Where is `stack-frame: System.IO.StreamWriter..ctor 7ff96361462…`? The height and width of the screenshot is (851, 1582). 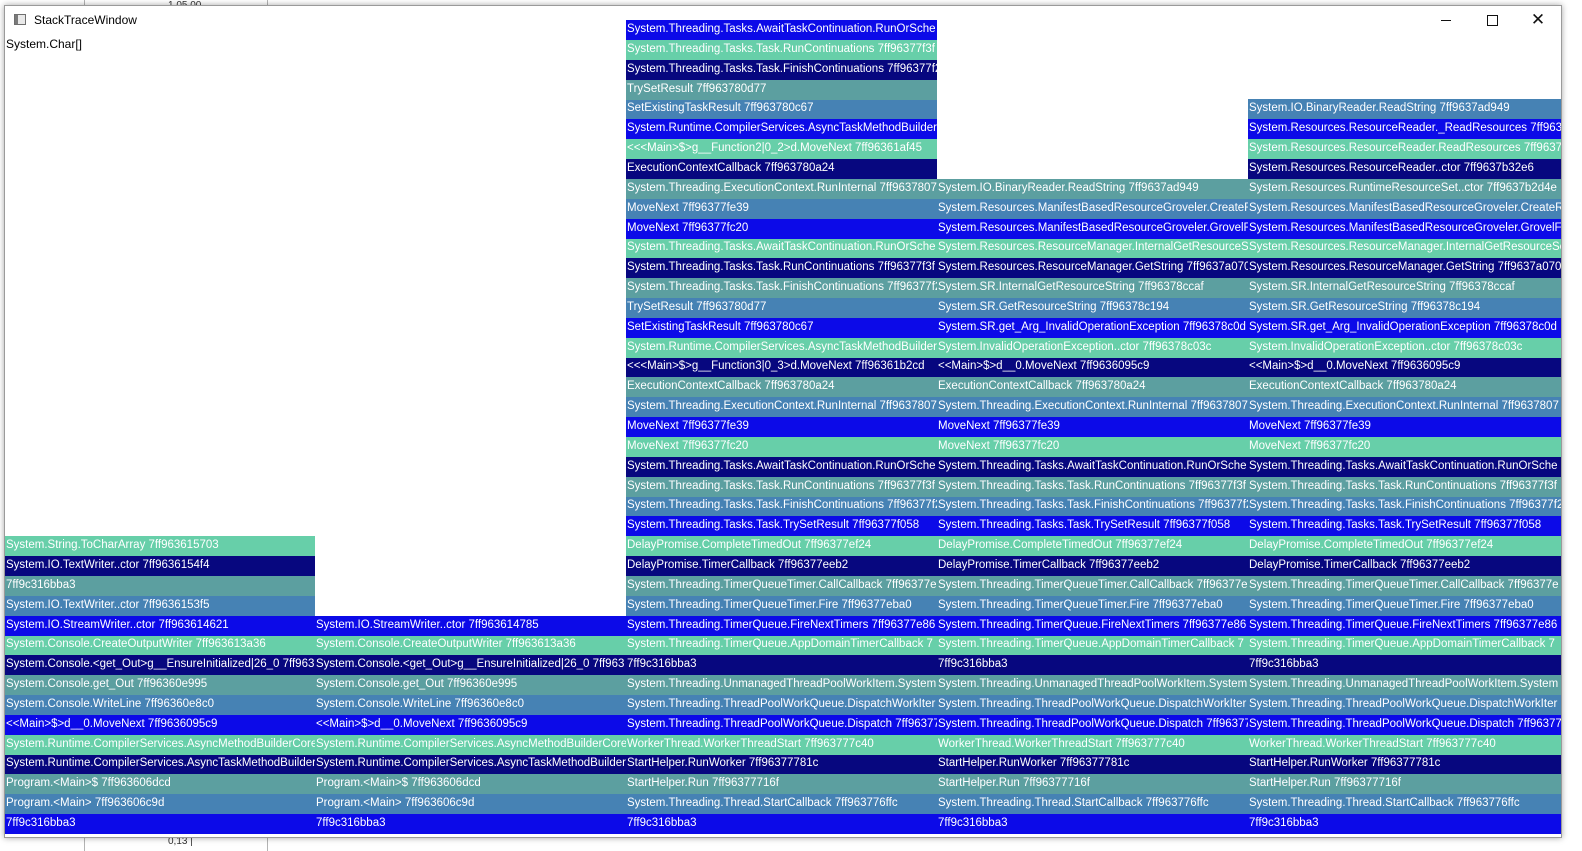
stack-frame: System.IO.StreamWriter..ctor 7ff96361462… is located at coordinates (160, 626).